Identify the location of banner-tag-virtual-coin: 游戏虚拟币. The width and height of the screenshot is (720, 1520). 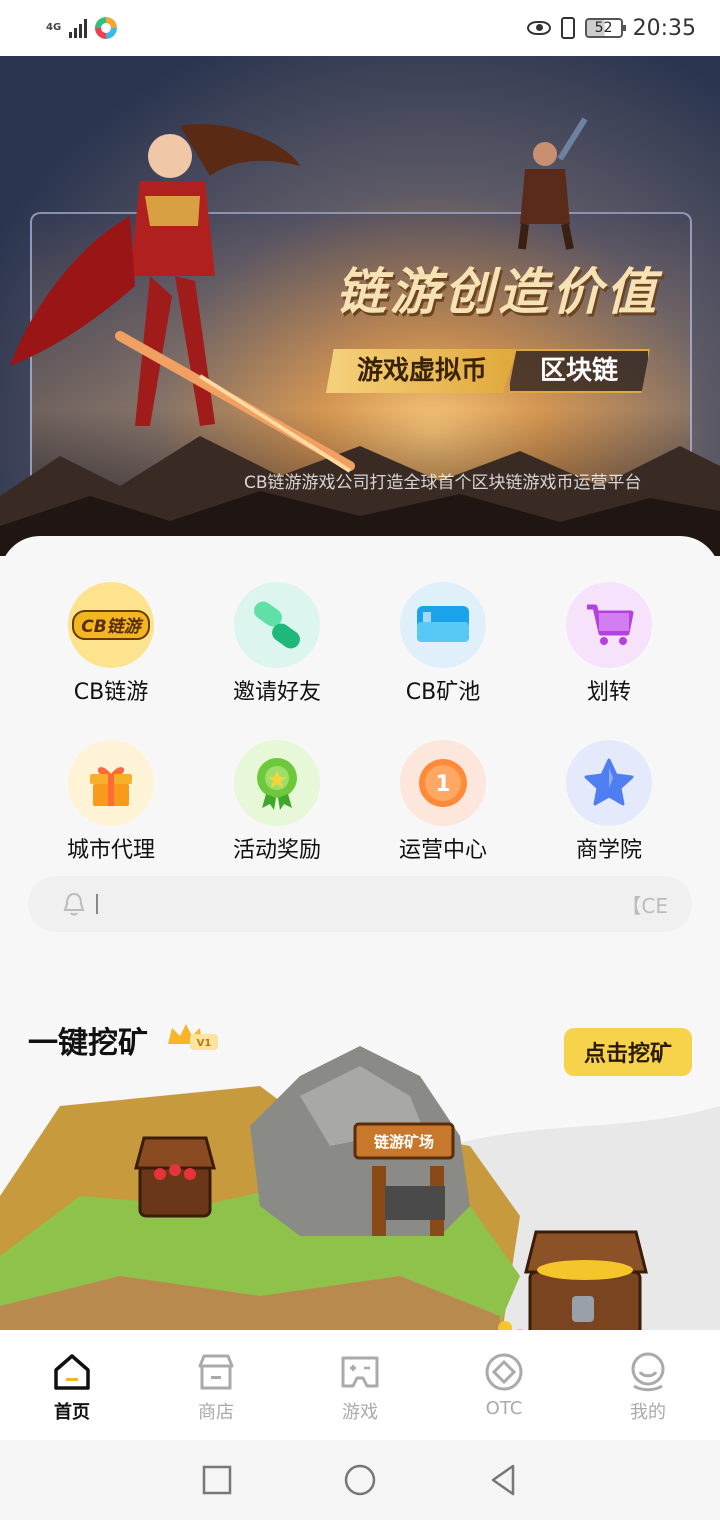
(422, 371).